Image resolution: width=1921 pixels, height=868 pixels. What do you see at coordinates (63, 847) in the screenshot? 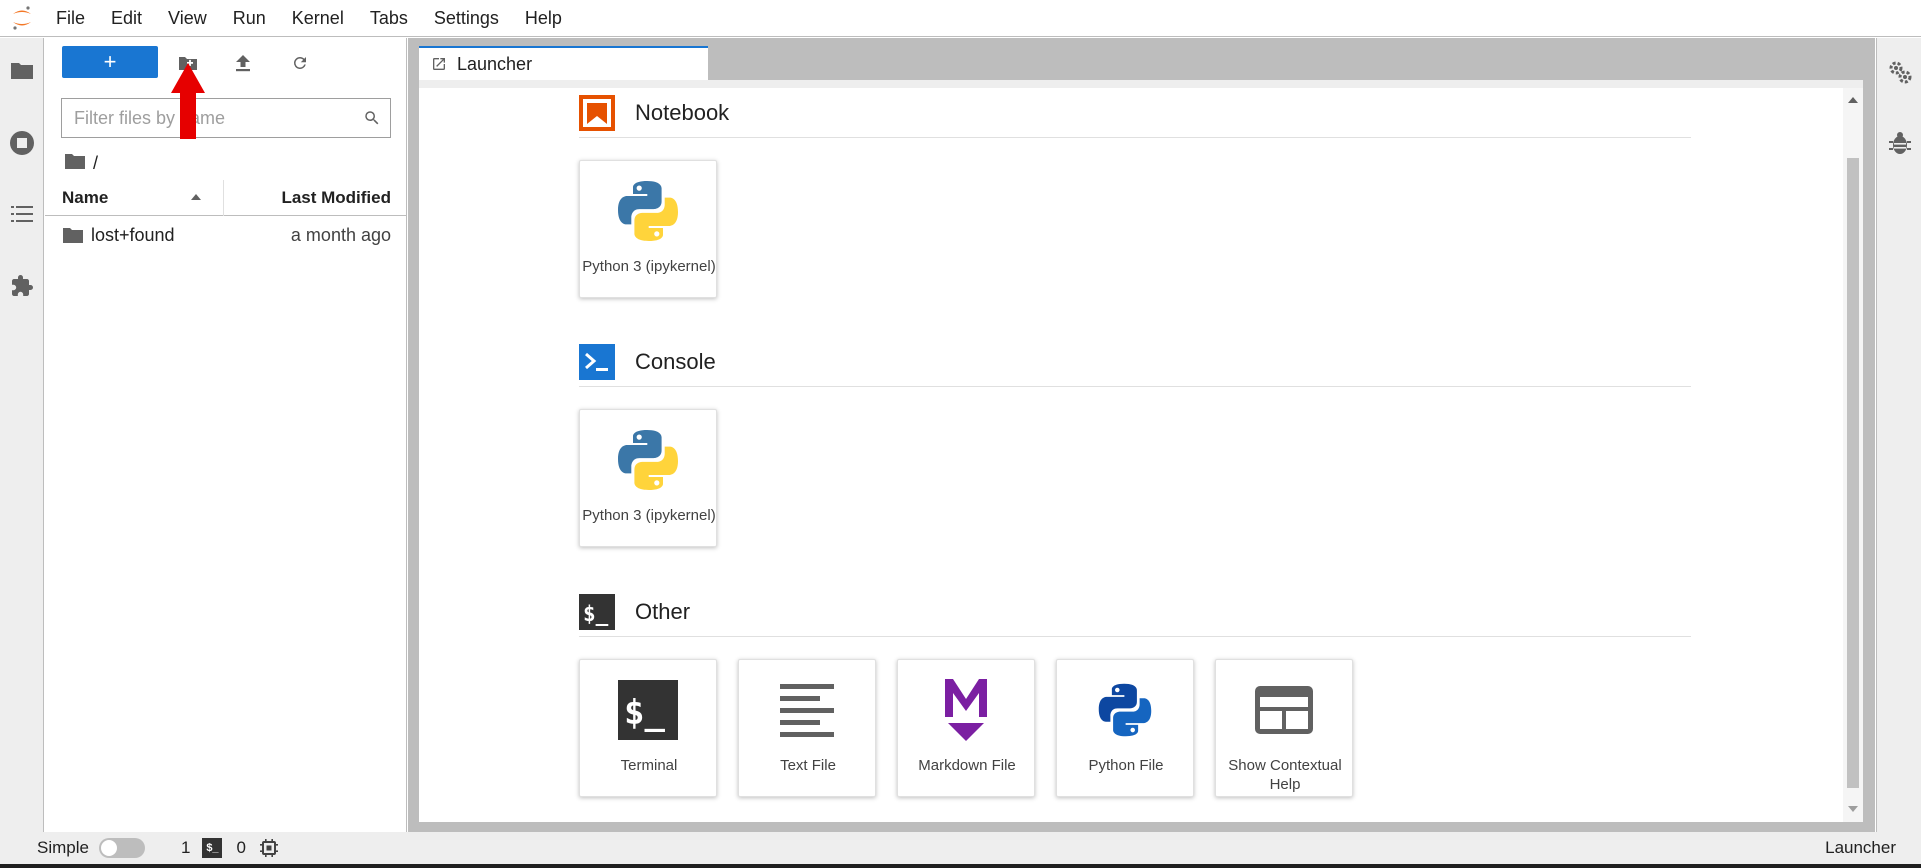
I see `simple-mode-label: Simple` at bounding box center [63, 847].